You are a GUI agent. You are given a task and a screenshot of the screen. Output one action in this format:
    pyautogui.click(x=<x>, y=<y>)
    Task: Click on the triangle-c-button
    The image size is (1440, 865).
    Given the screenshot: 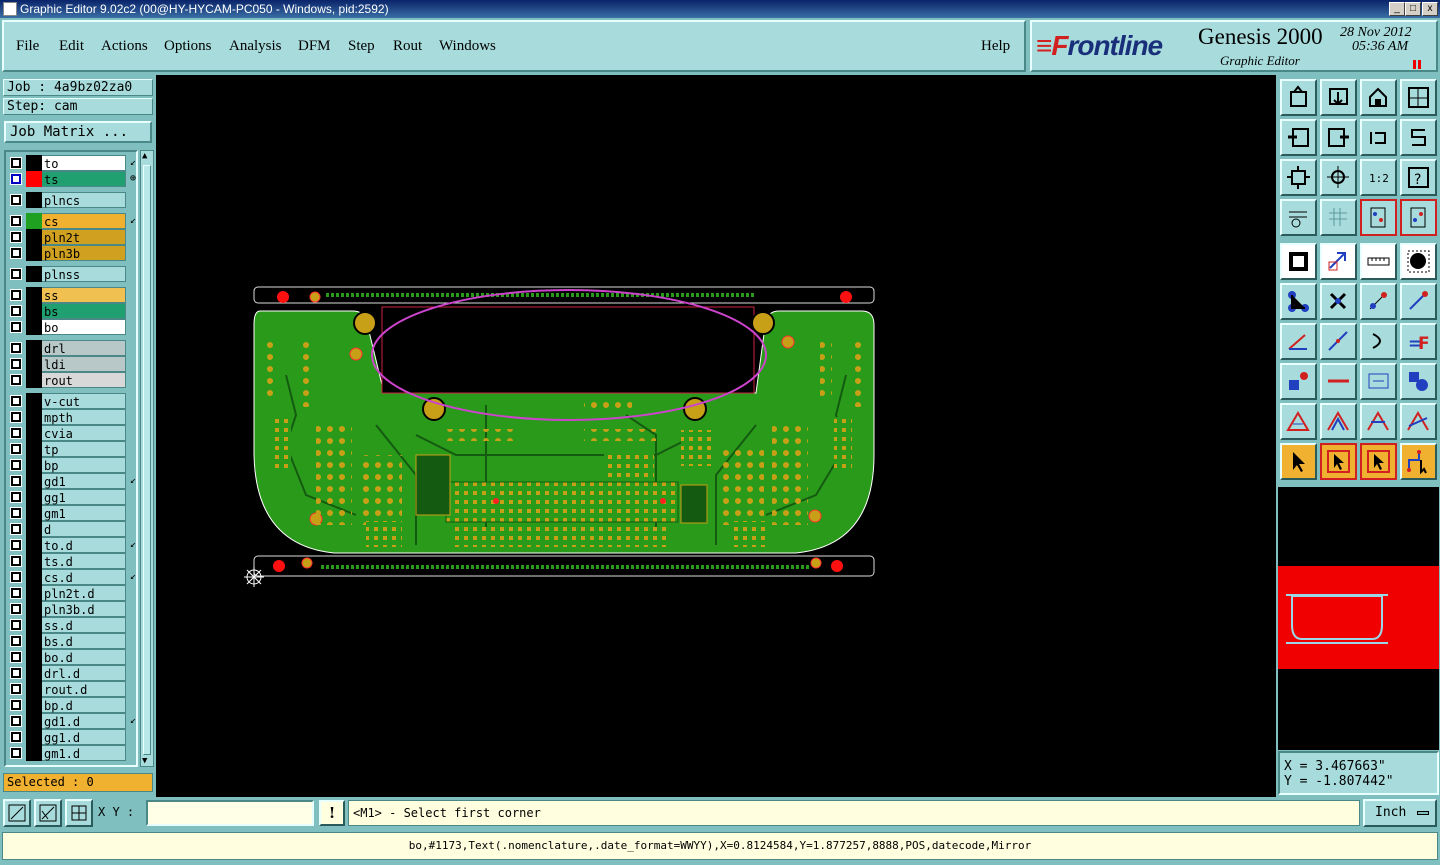 What is the action you would take?
    pyautogui.click(x=1378, y=421)
    